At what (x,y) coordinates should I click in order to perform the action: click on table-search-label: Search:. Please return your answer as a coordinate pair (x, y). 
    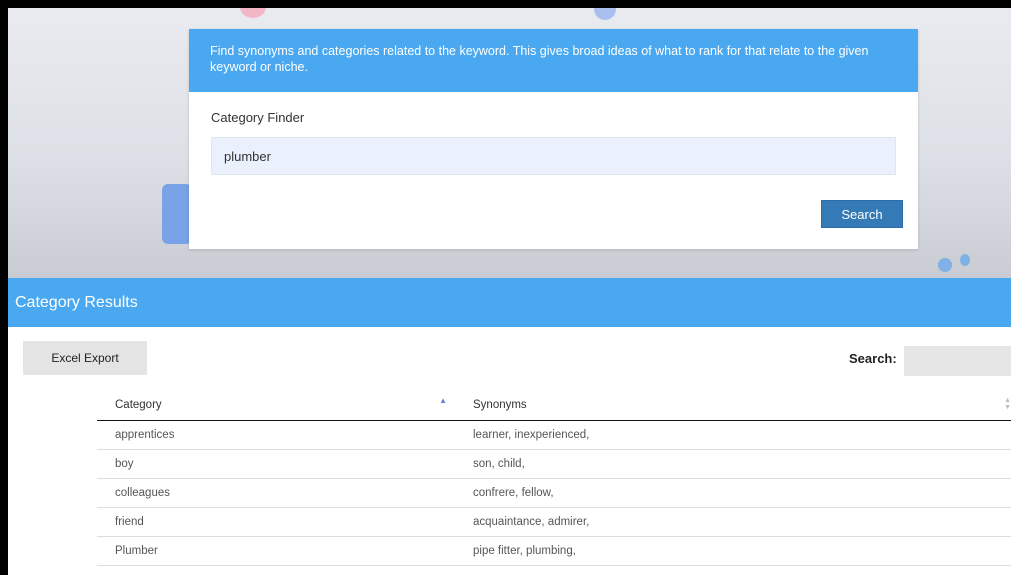
    Looking at the image, I should click on (873, 358).